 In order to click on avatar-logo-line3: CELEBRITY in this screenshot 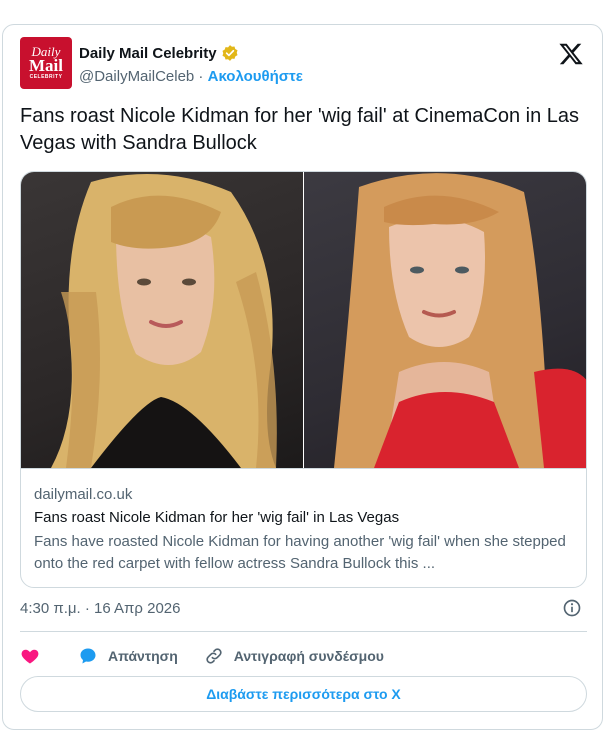, I will do `click(46, 77)`.